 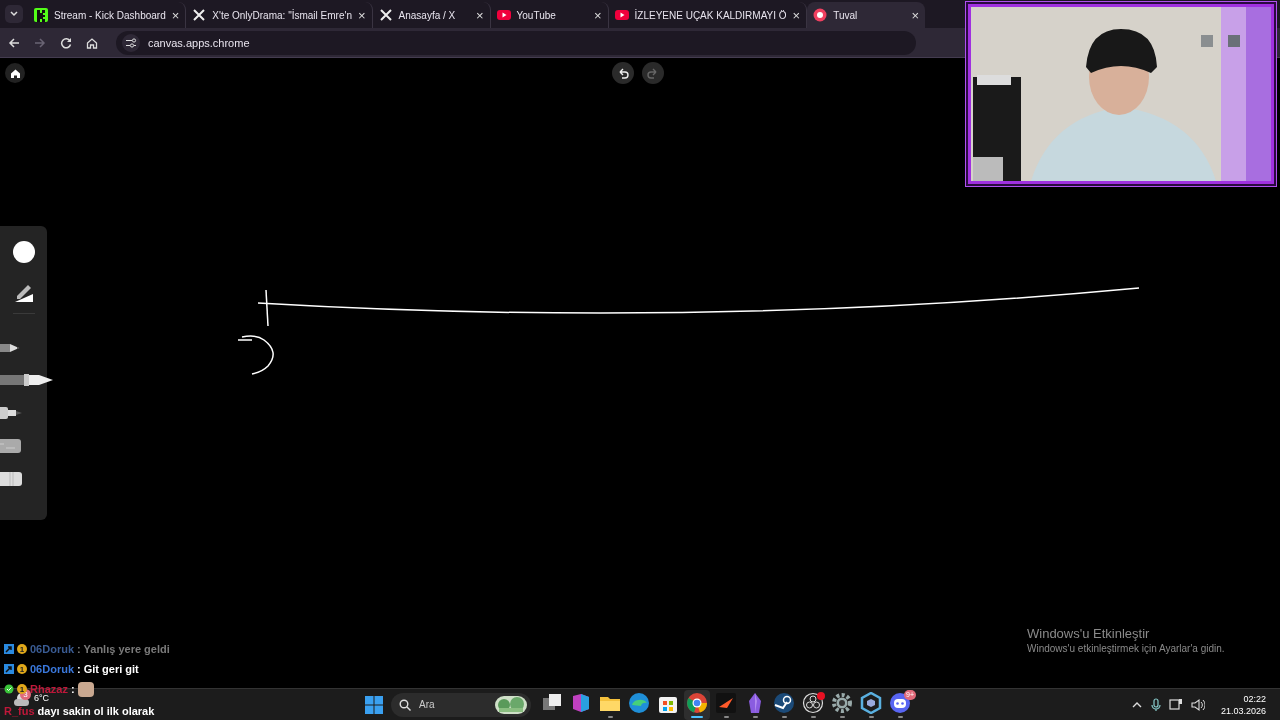 What do you see at coordinates (49, 689) in the screenshot?
I see `chat-username: Rhazaz` at bounding box center [49, 689].